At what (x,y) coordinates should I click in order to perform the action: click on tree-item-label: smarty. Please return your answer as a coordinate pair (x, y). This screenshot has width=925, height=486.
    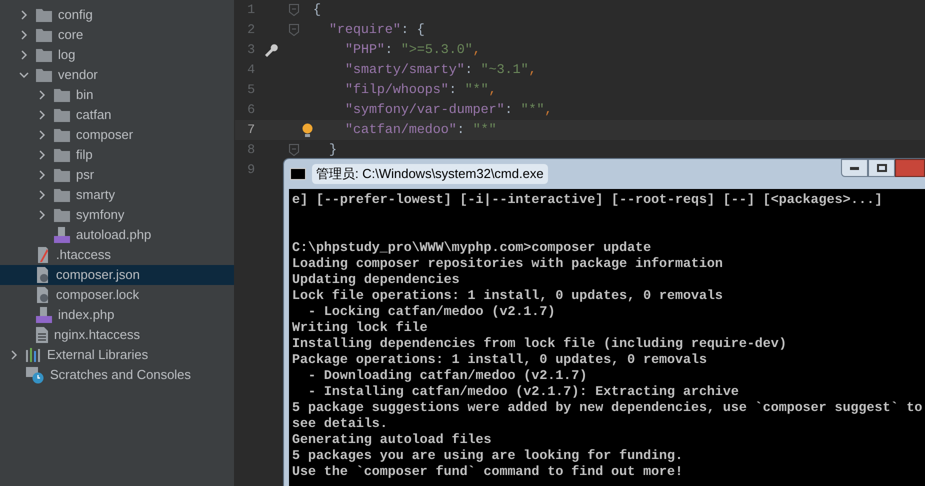
    Looking at the image, I should click on (95, 195).